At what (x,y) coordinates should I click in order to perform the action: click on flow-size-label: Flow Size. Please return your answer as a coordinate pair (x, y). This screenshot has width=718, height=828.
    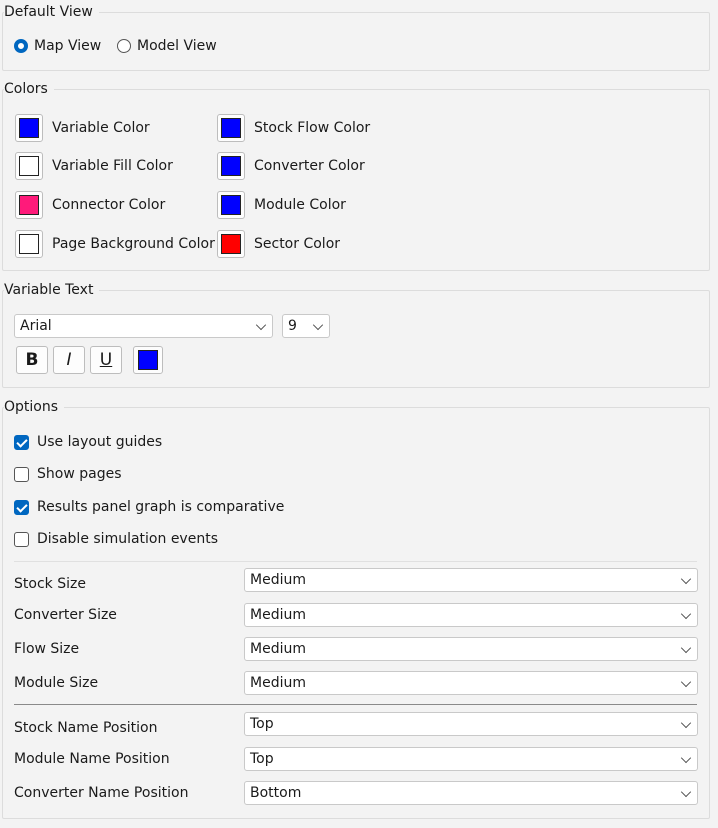
    Looking at the image, I should click on (47, 649).